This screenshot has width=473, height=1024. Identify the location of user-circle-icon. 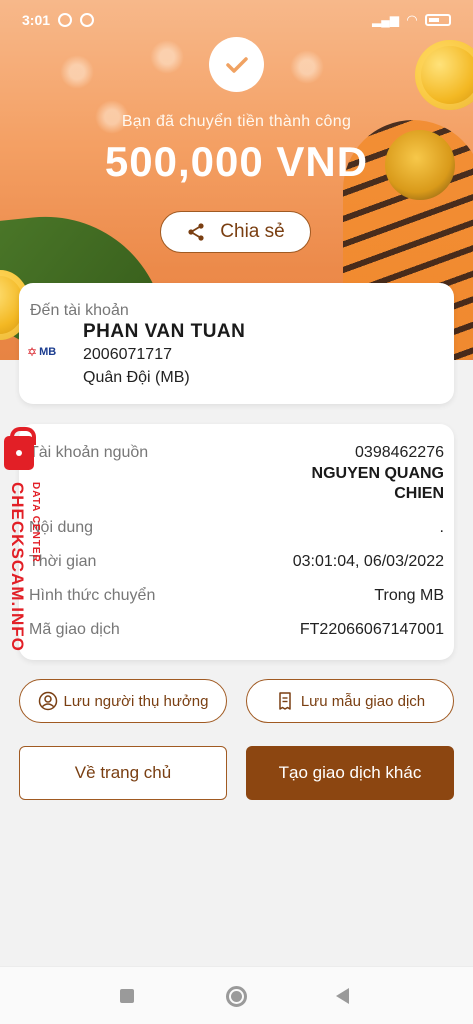
(47, 701).